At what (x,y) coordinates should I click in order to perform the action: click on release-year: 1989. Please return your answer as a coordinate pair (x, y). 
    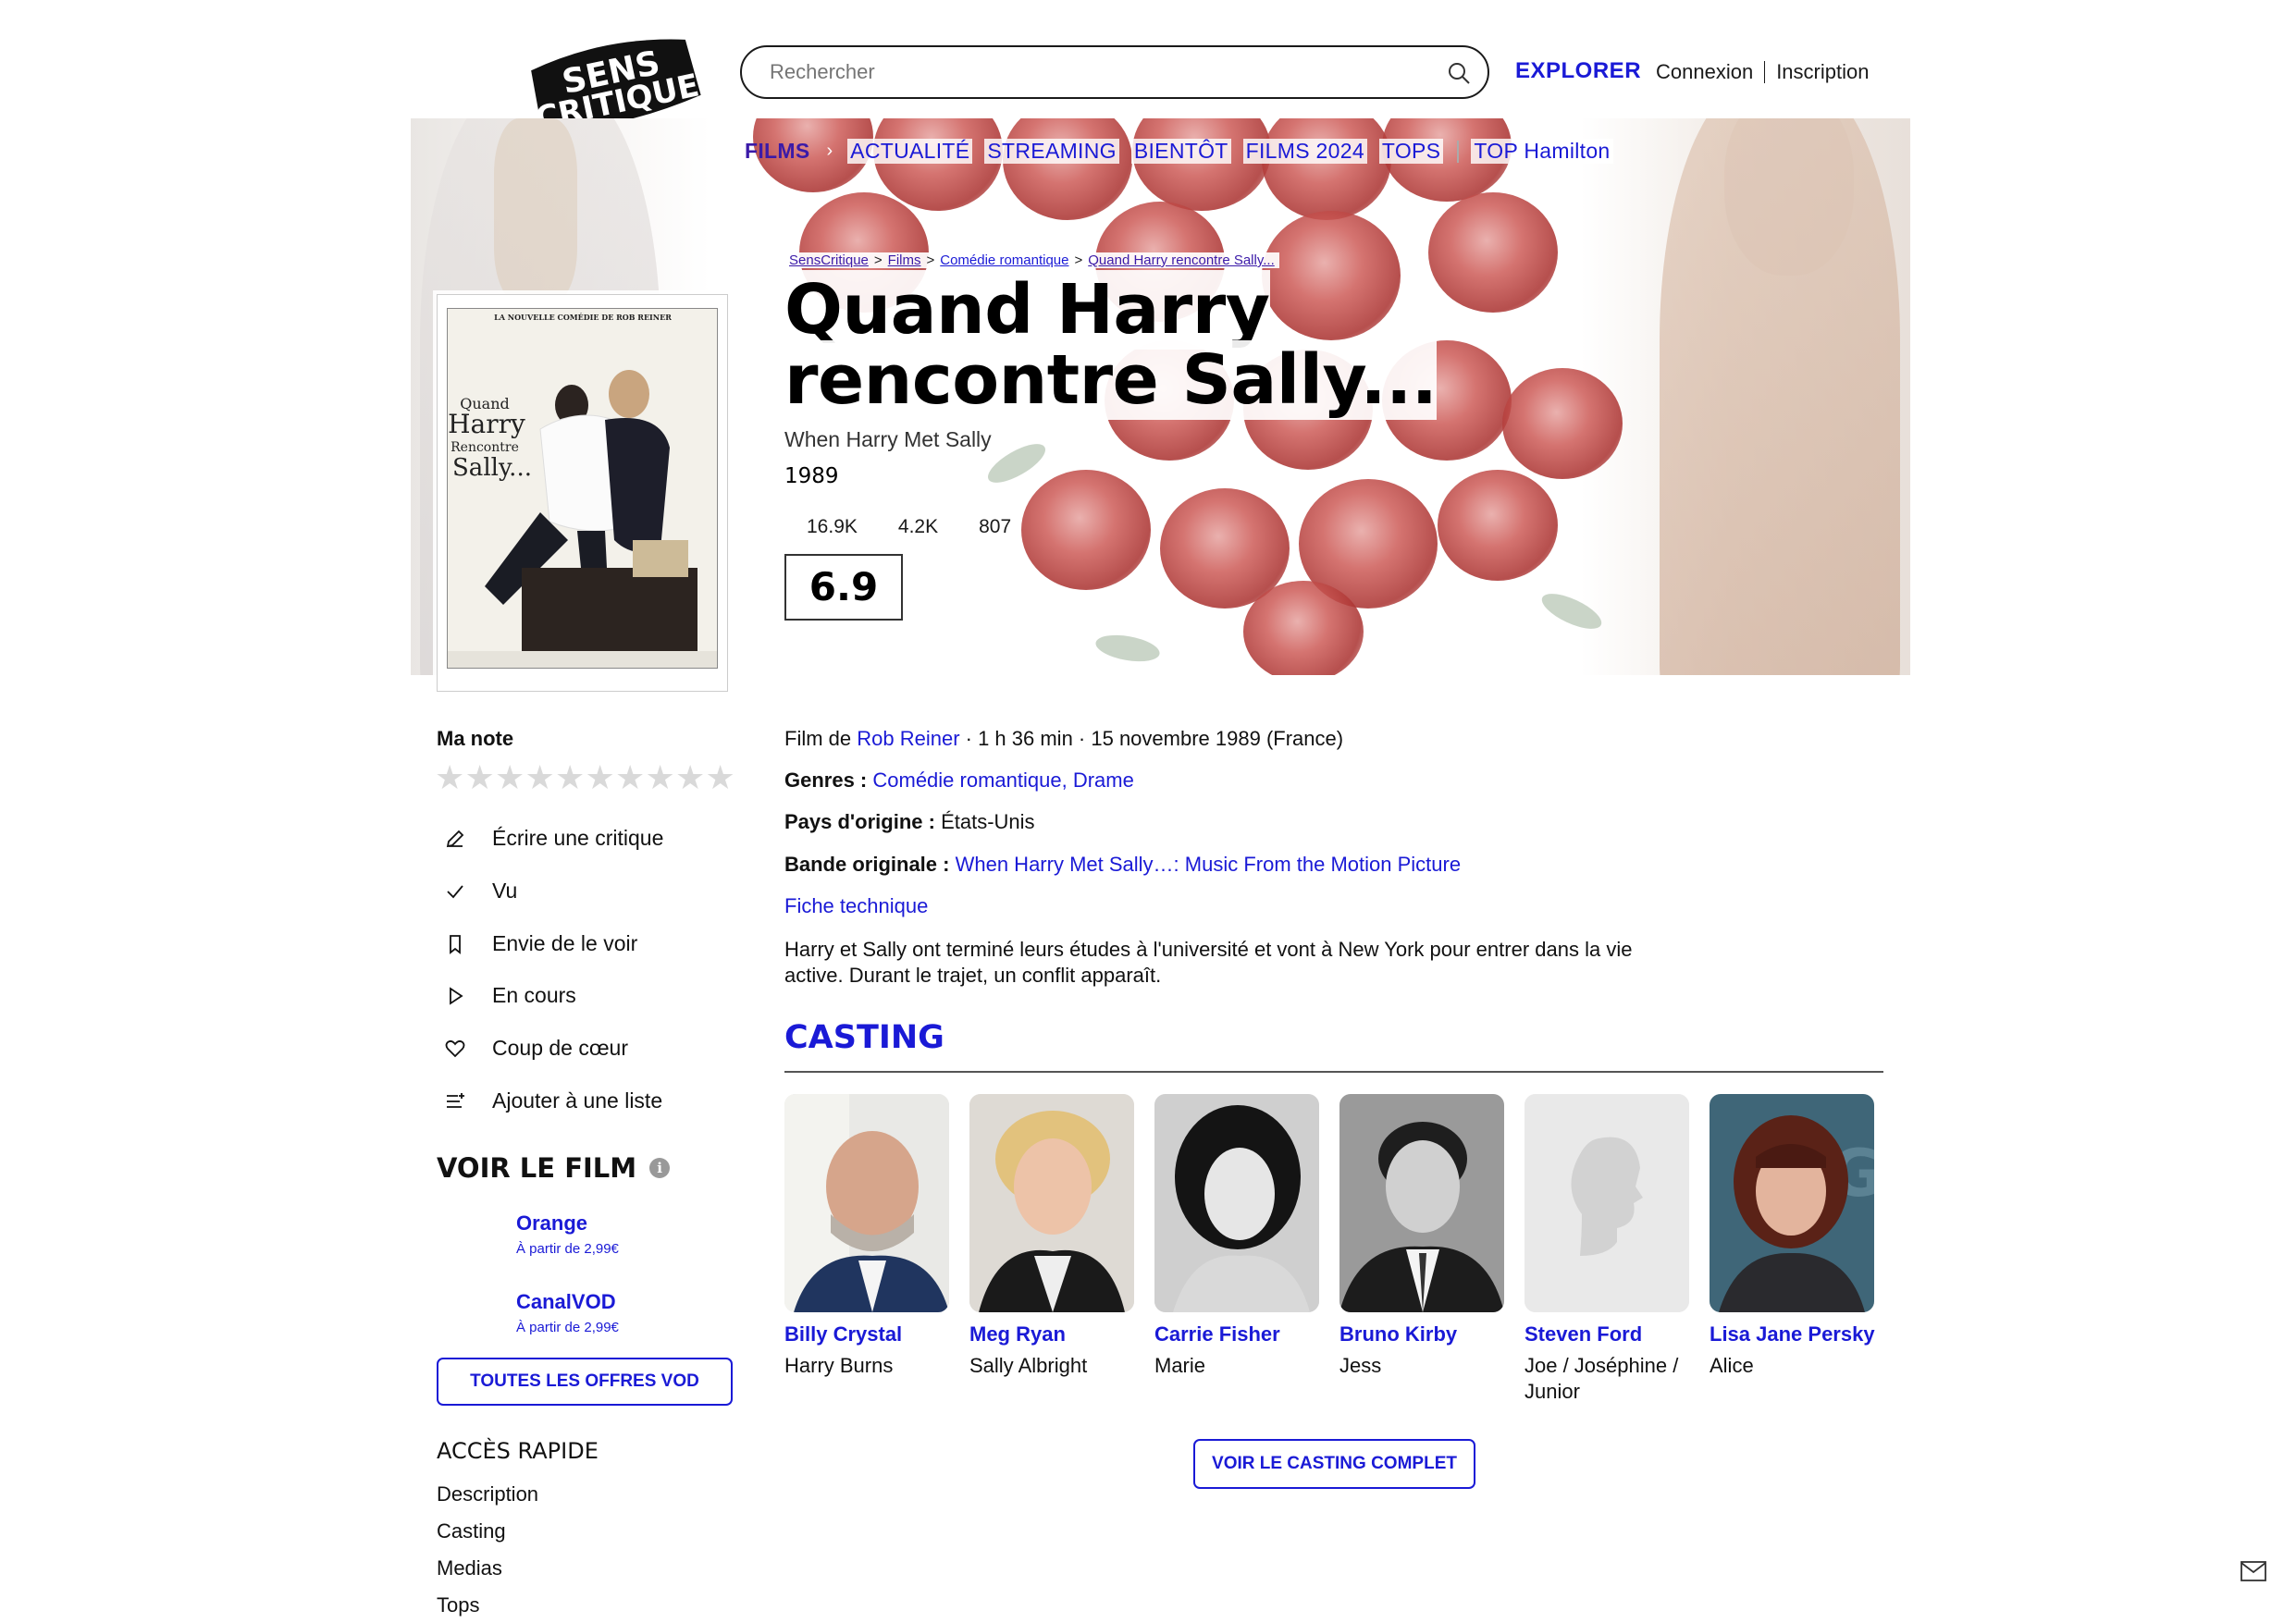
    Looking at the image, I should click on (811, 476).